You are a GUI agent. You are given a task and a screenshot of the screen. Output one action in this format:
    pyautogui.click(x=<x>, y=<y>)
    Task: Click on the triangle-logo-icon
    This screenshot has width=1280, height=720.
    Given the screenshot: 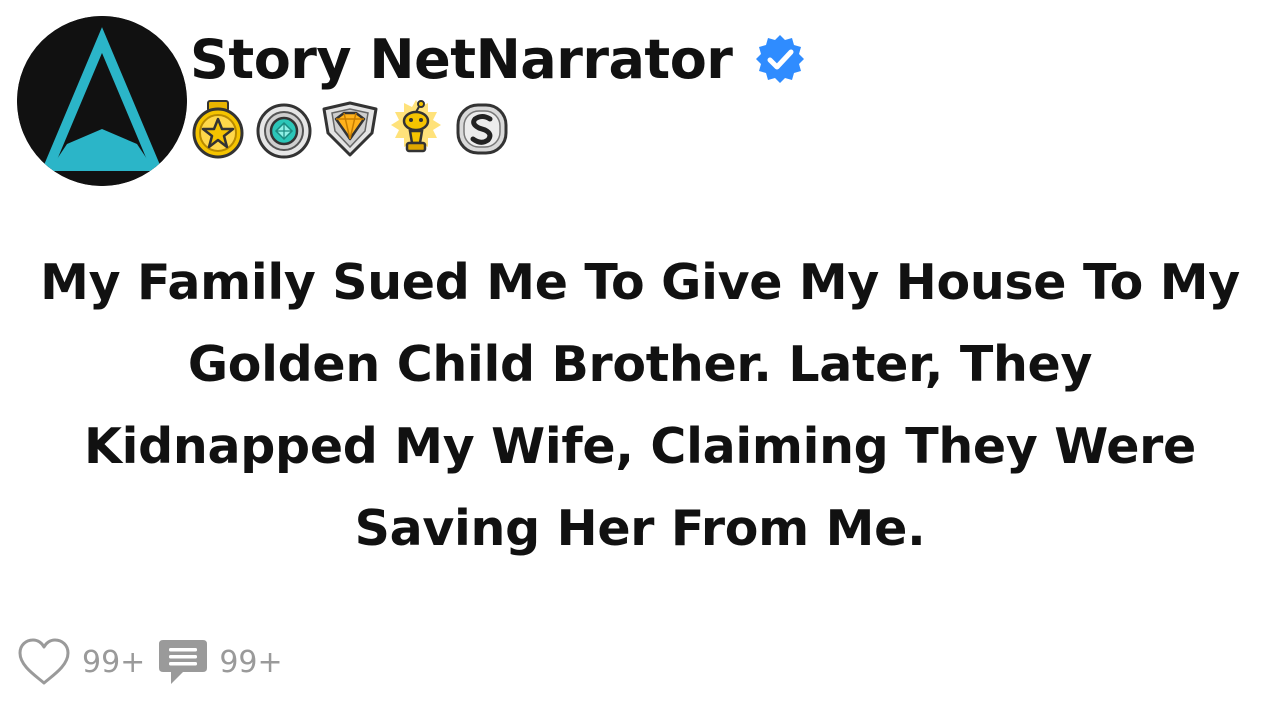 What is the action you would take?
    pyautogui.click(x=102, y=101)
    